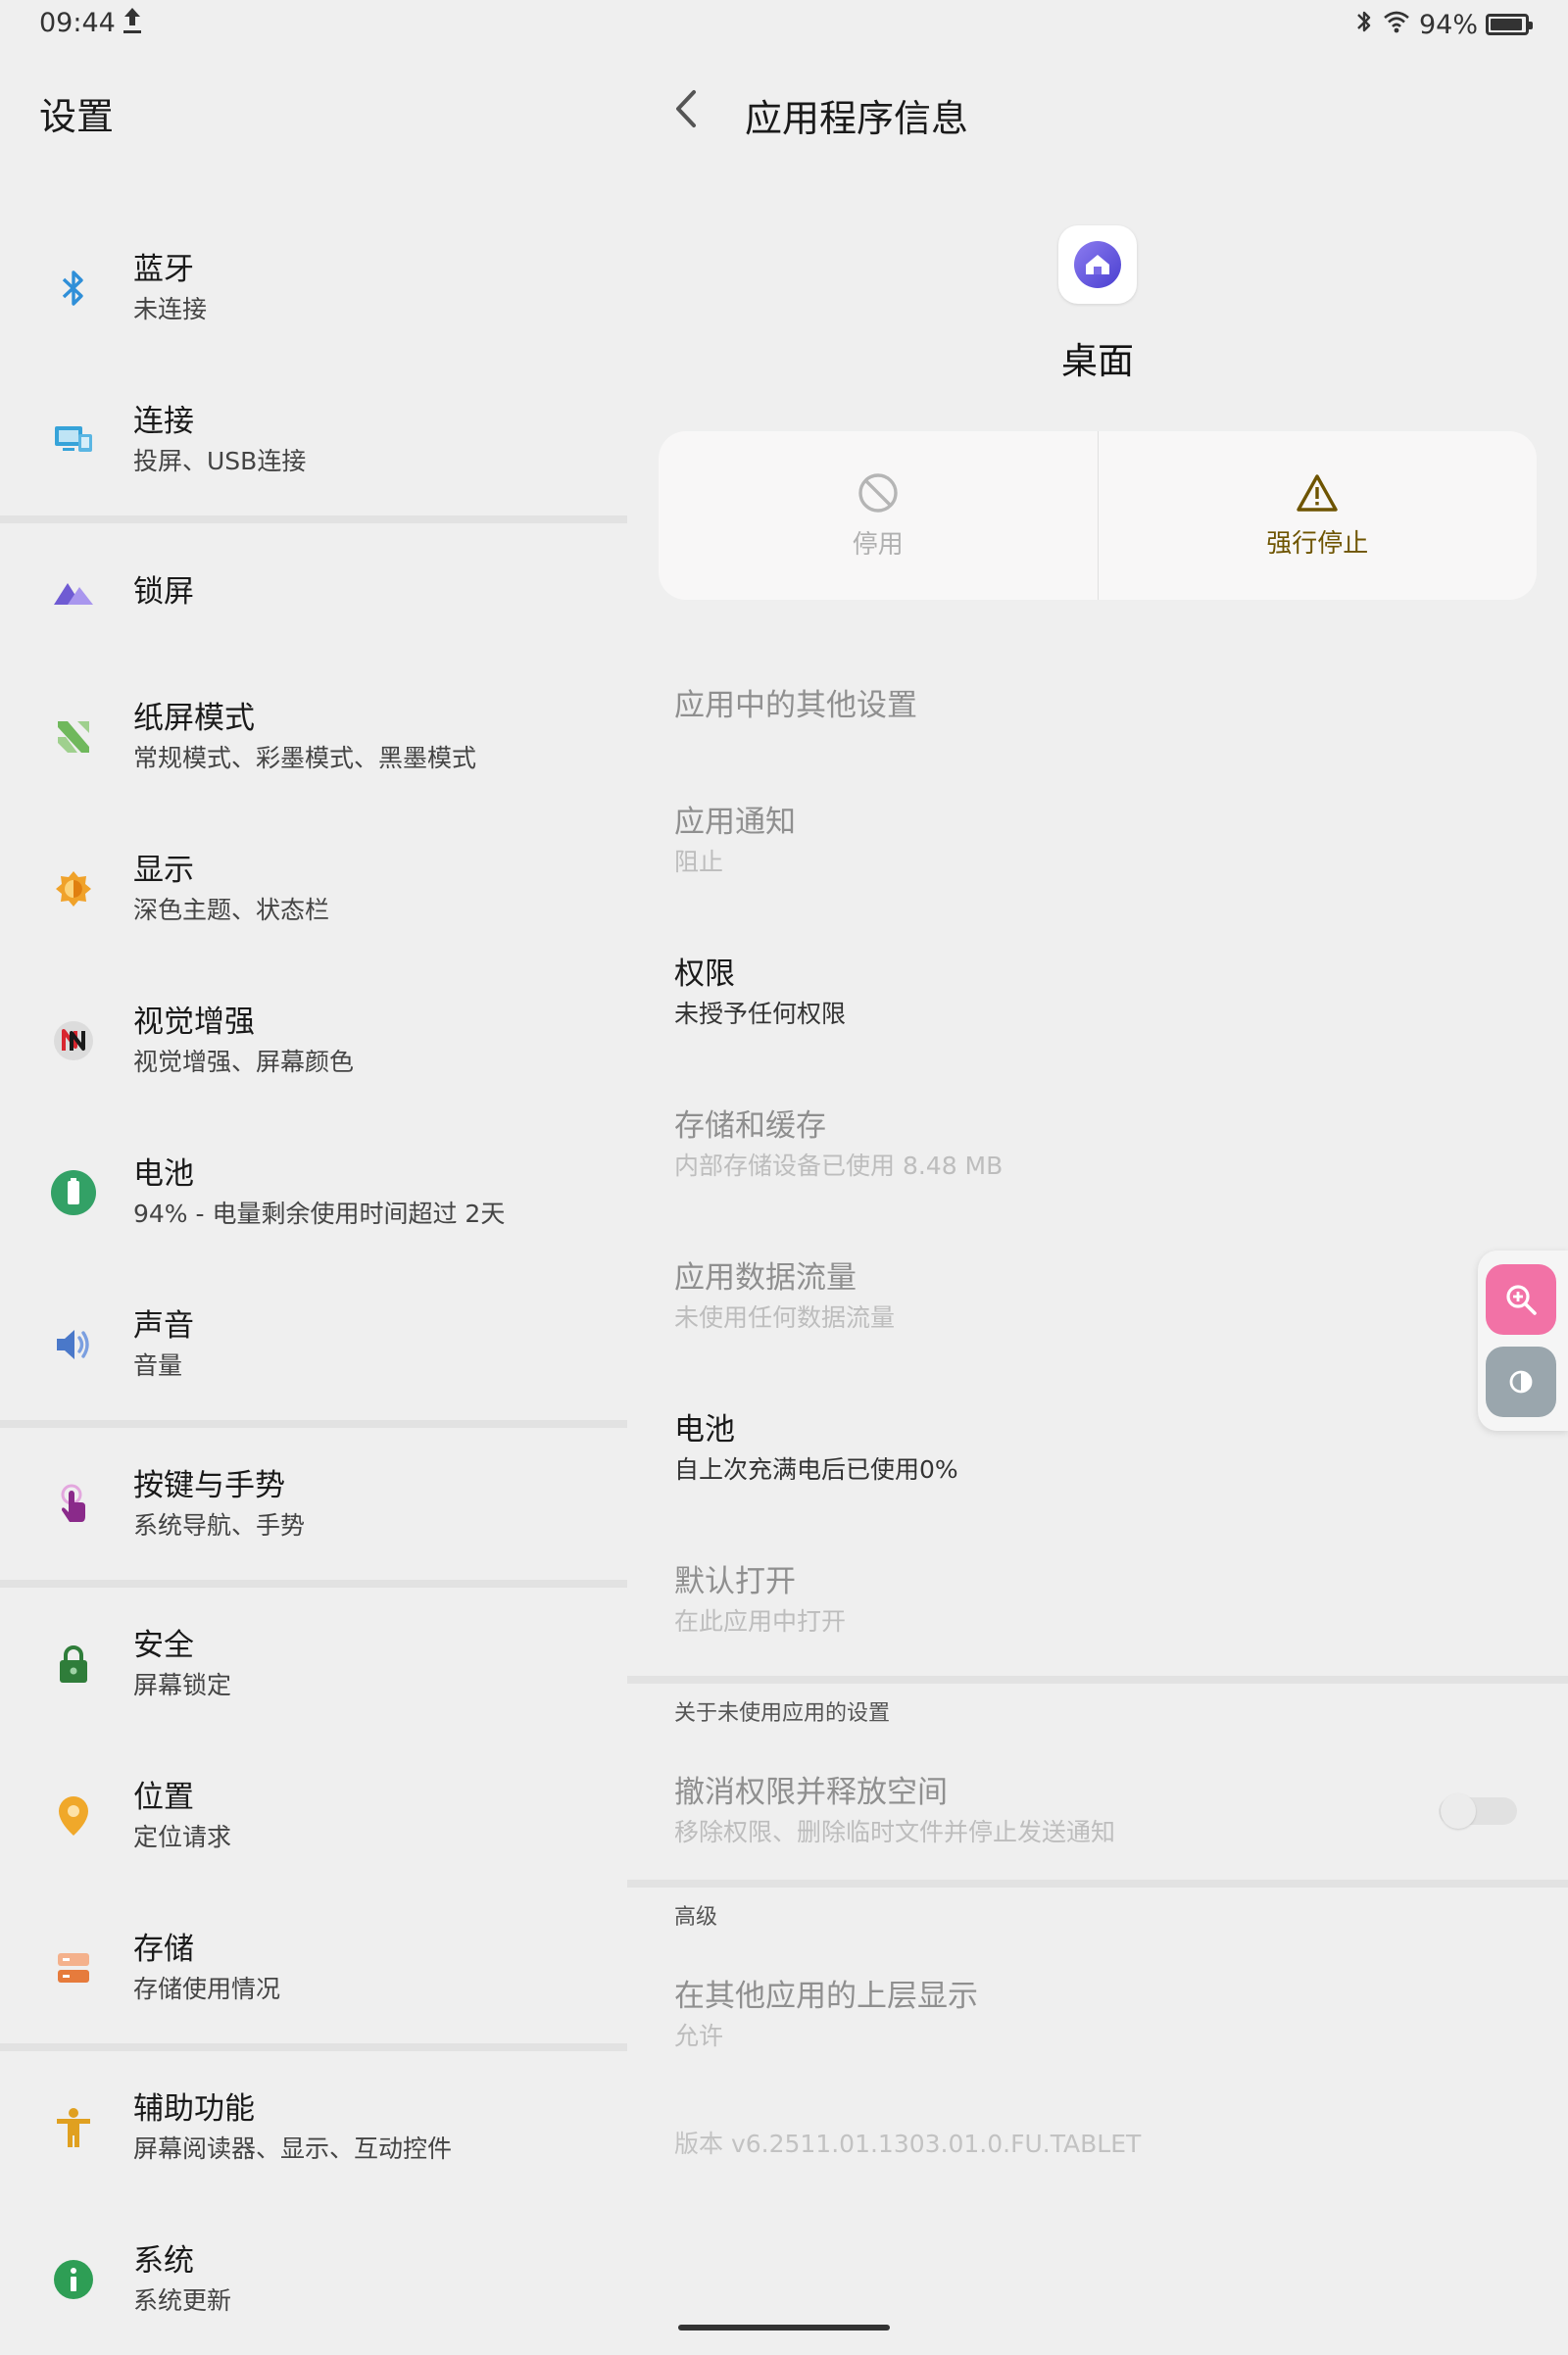  Describe the element at coordinates (73, 1504) in the screenshot. I see `gesture-icon` at that location.